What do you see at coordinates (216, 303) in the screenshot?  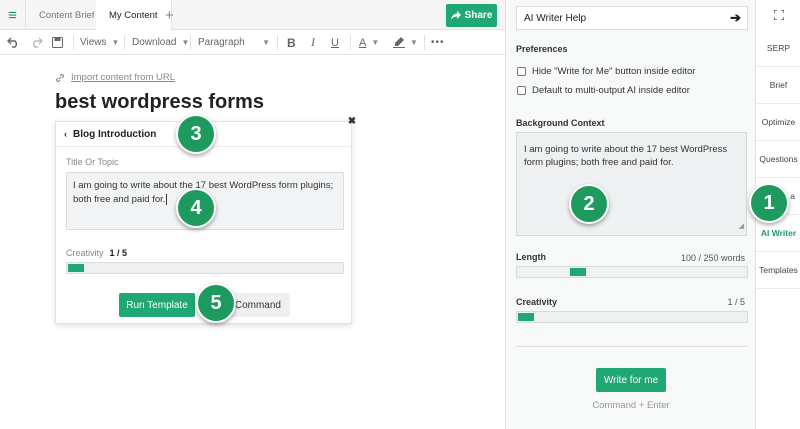 I see `step-marker-5: 5` at bounding box center [216, 303].